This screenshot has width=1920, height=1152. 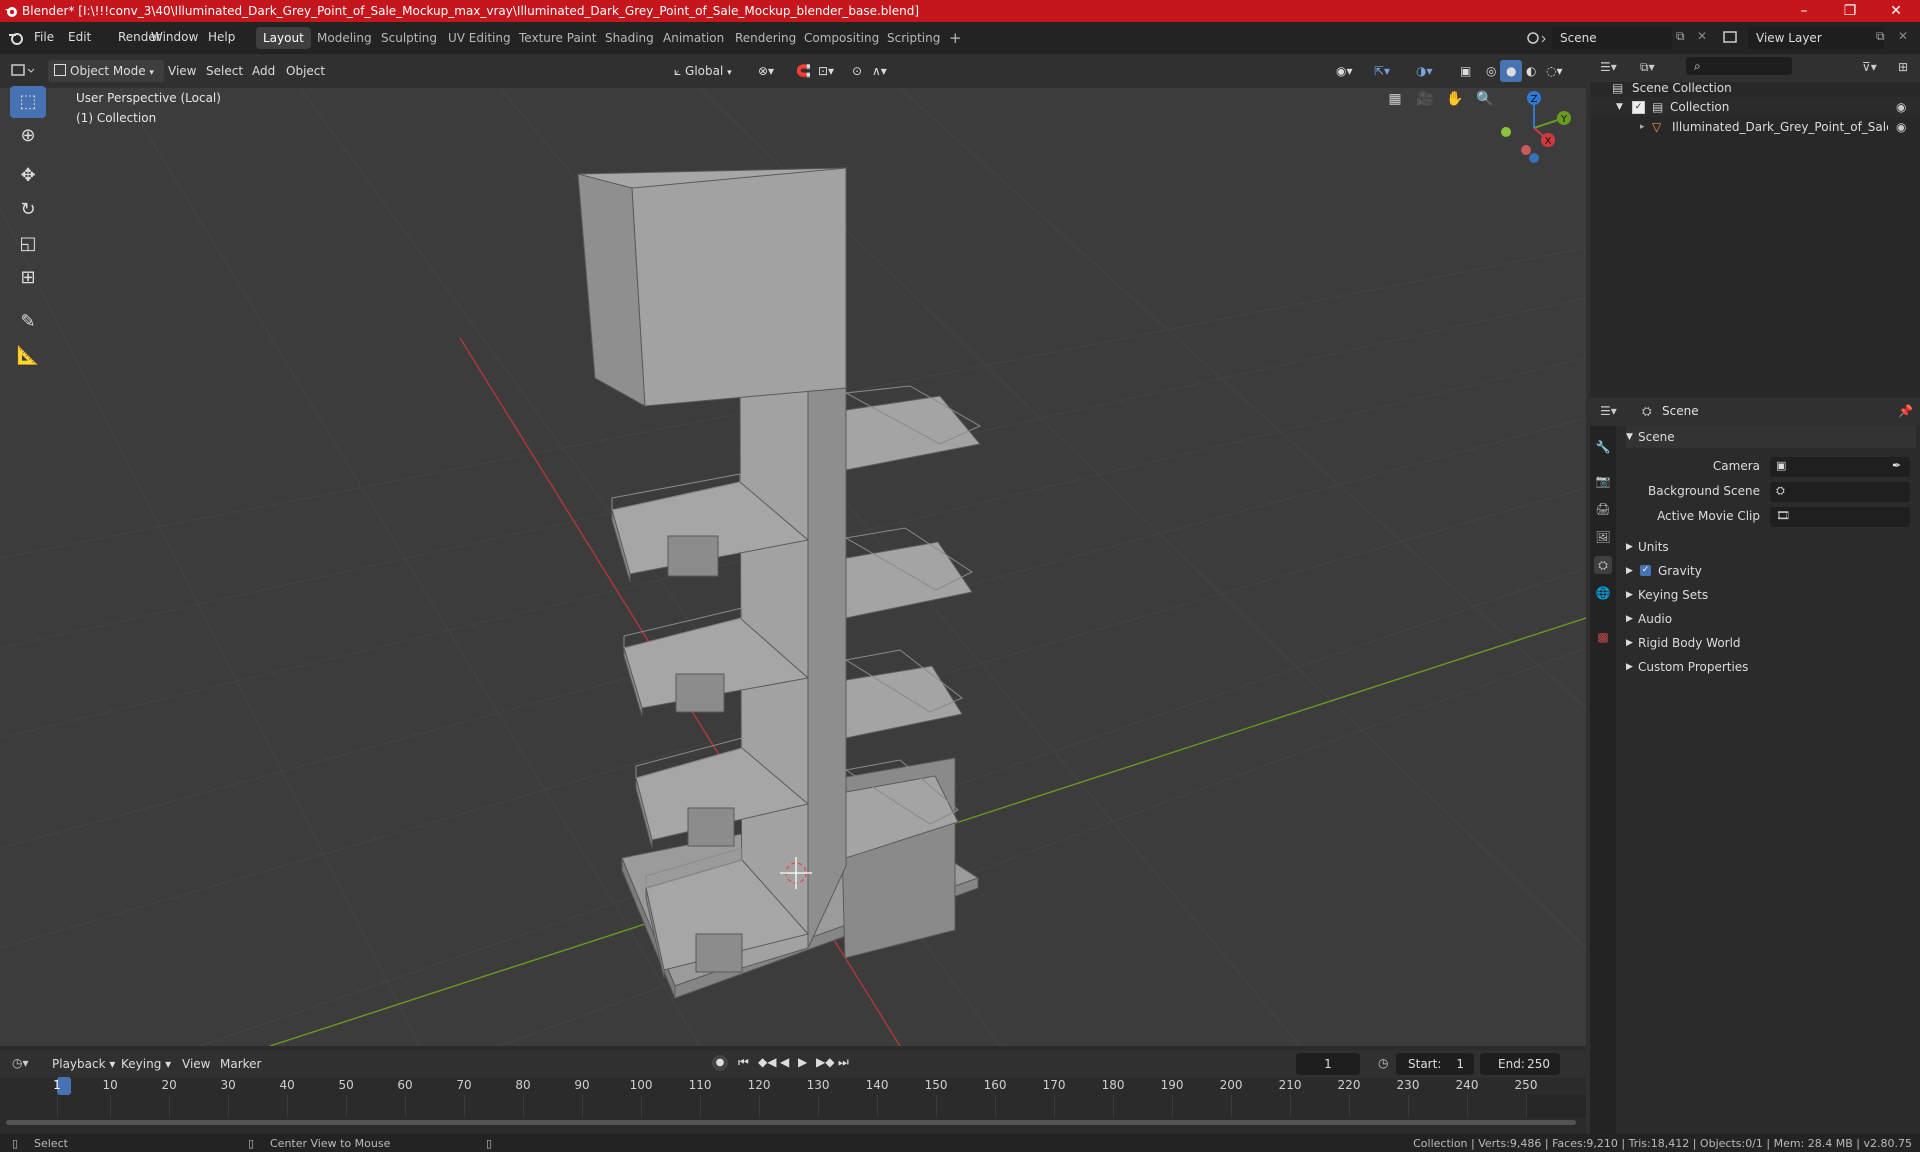 I want to click on select-box-tool-icon: ⬚, so click(x=28, y=102).